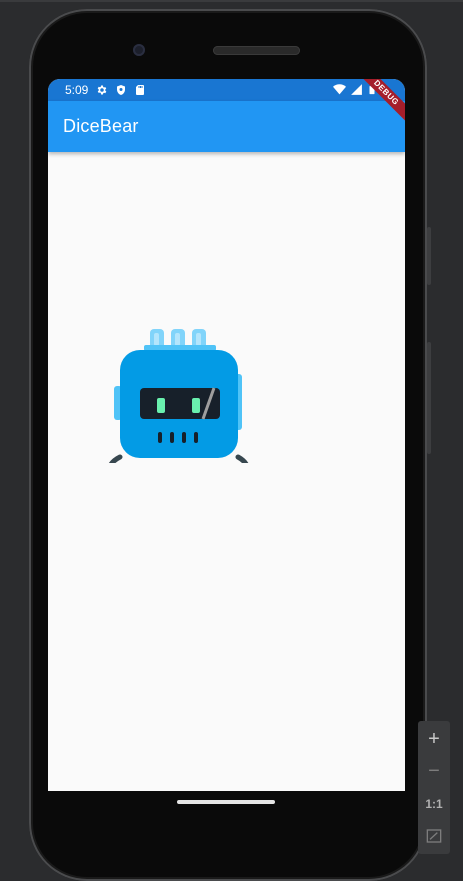  I want to click on zoom-in-button: +, so click(434, 739).